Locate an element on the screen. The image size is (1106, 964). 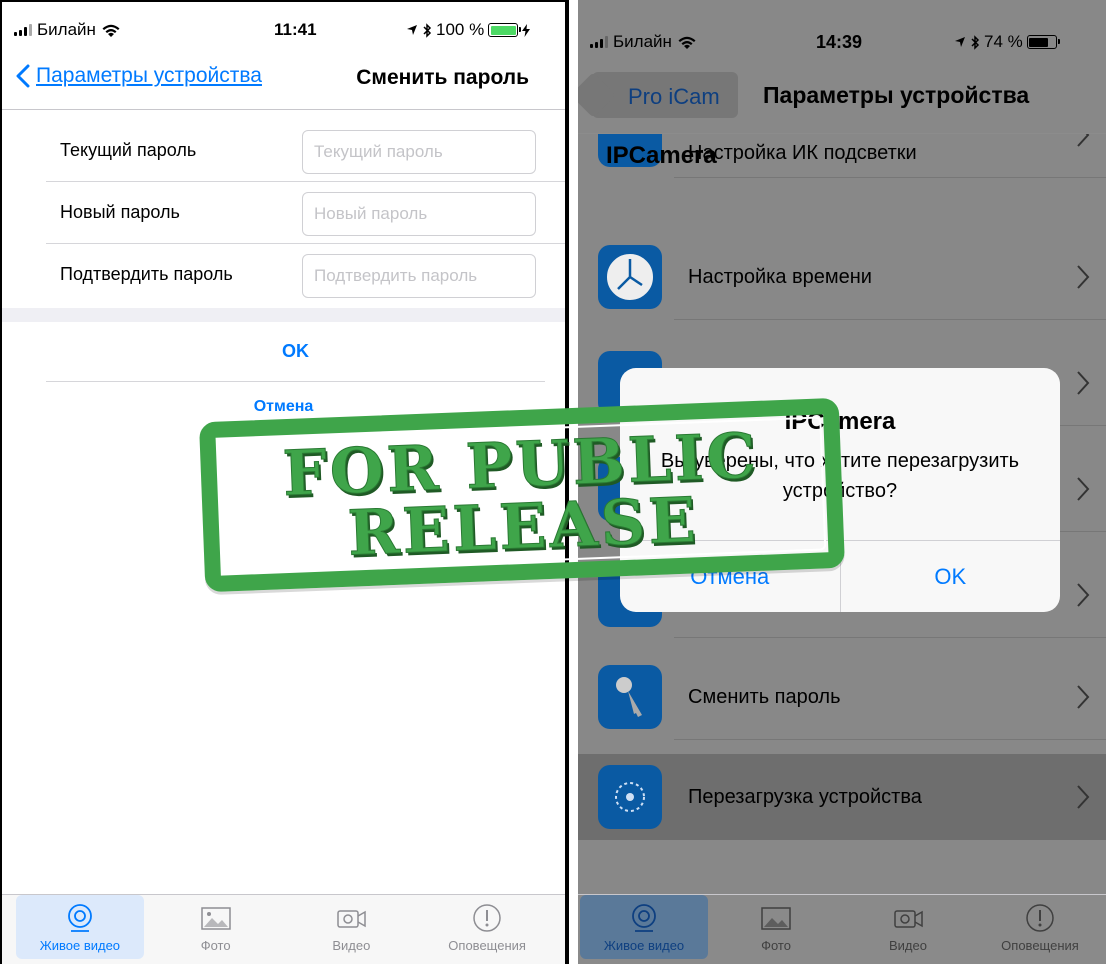
back-button-label: Pro iCam is located at coordinates (674, 96).